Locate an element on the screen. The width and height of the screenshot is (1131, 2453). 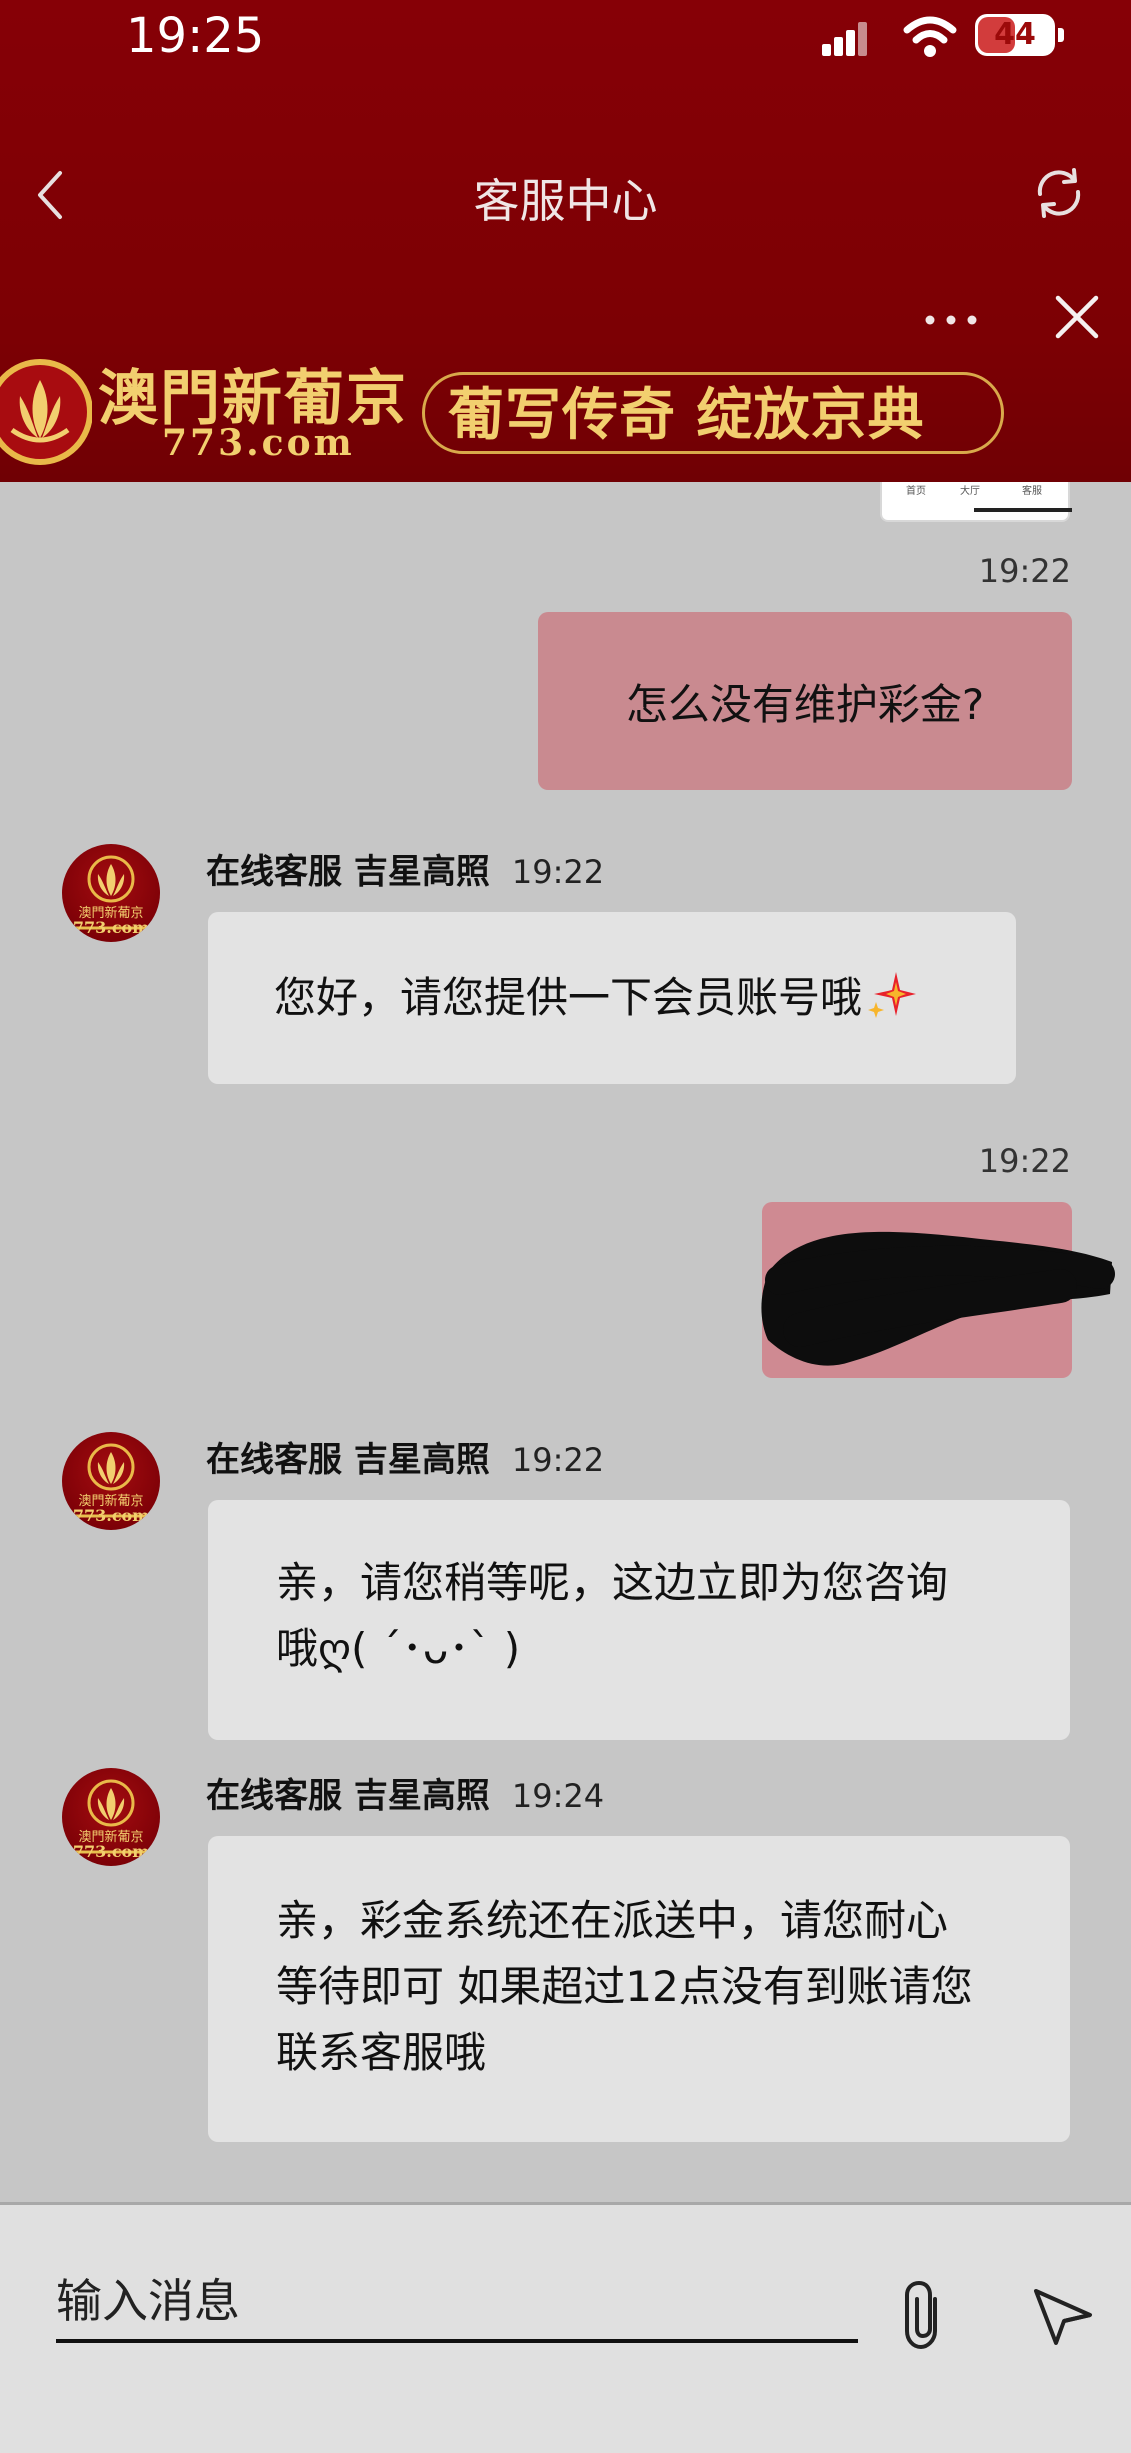
outgoing-message: 怎么没有维护彩金? is located at coordinates (805, 701).